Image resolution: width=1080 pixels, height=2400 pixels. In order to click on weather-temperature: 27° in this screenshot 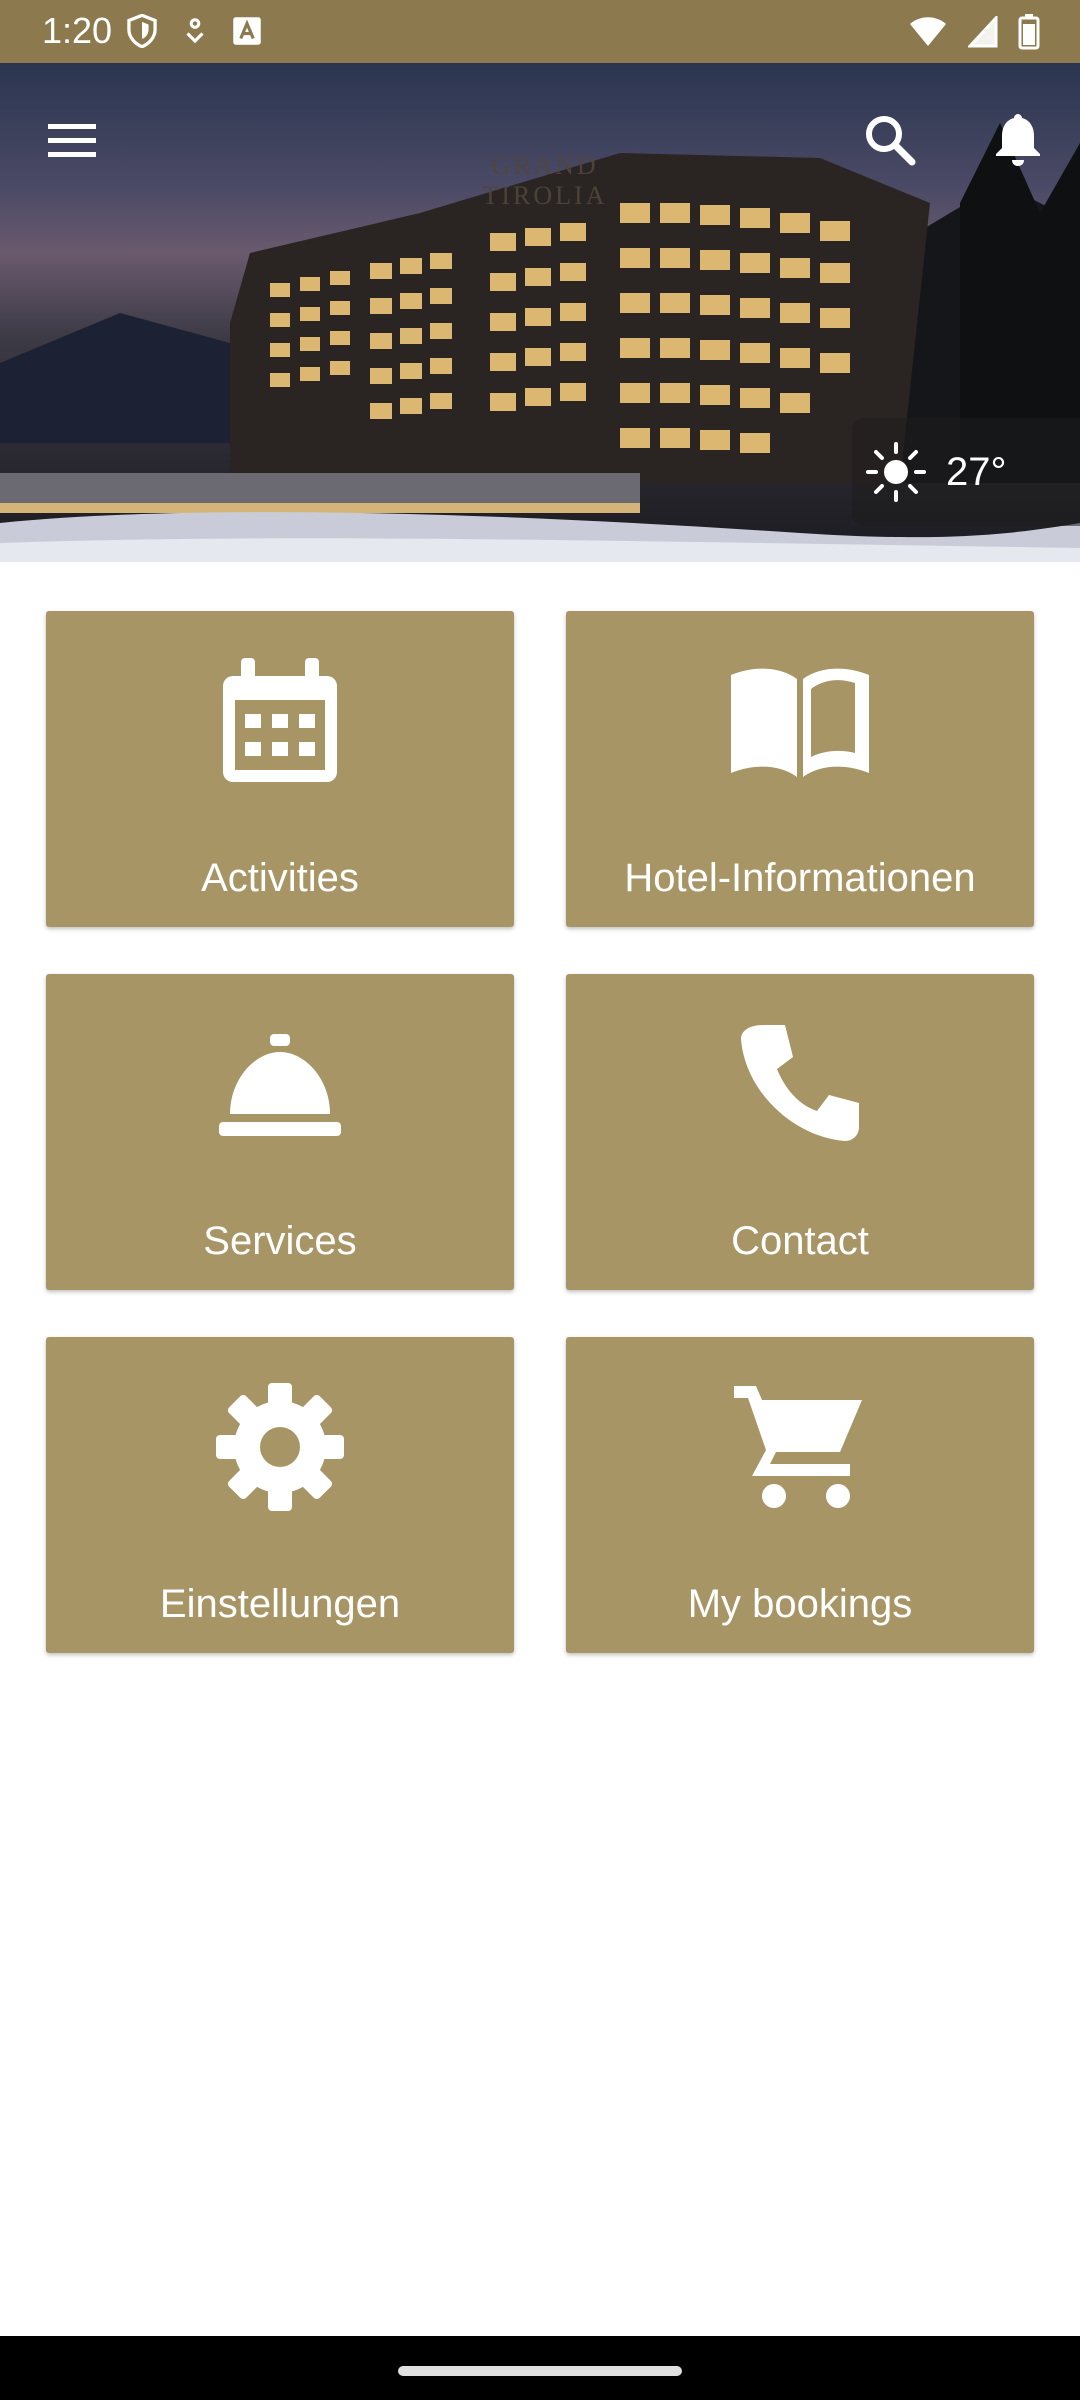, I will do `click(976, 471)`.